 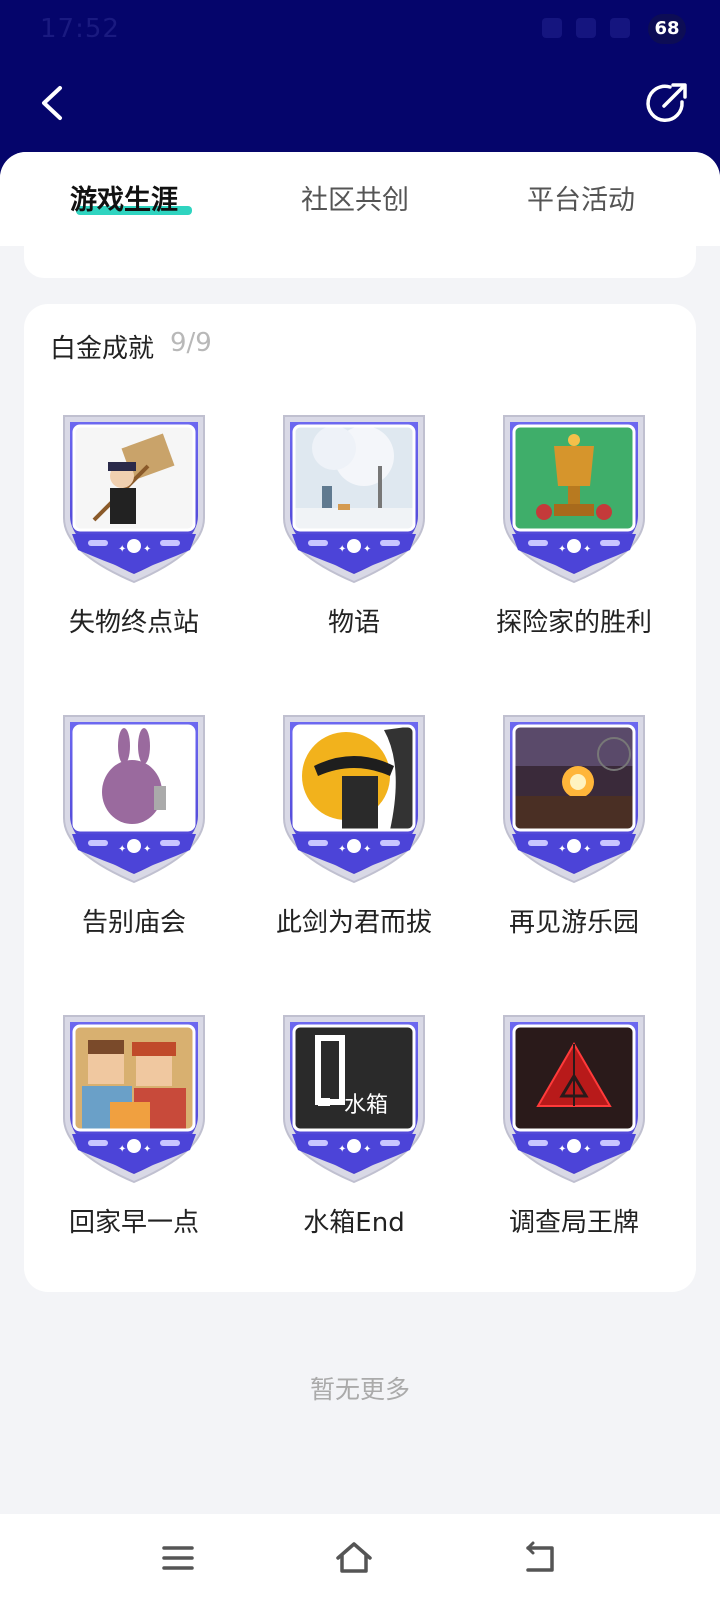 I want to click on no-more-text: 暂无更多, so click(x=359, y=1389).